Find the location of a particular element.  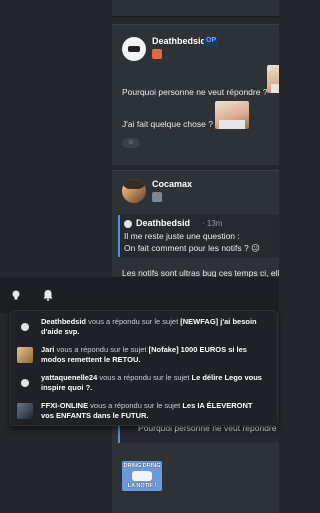

quote-author: Deathbedsid is located at coordinates (163, 223).